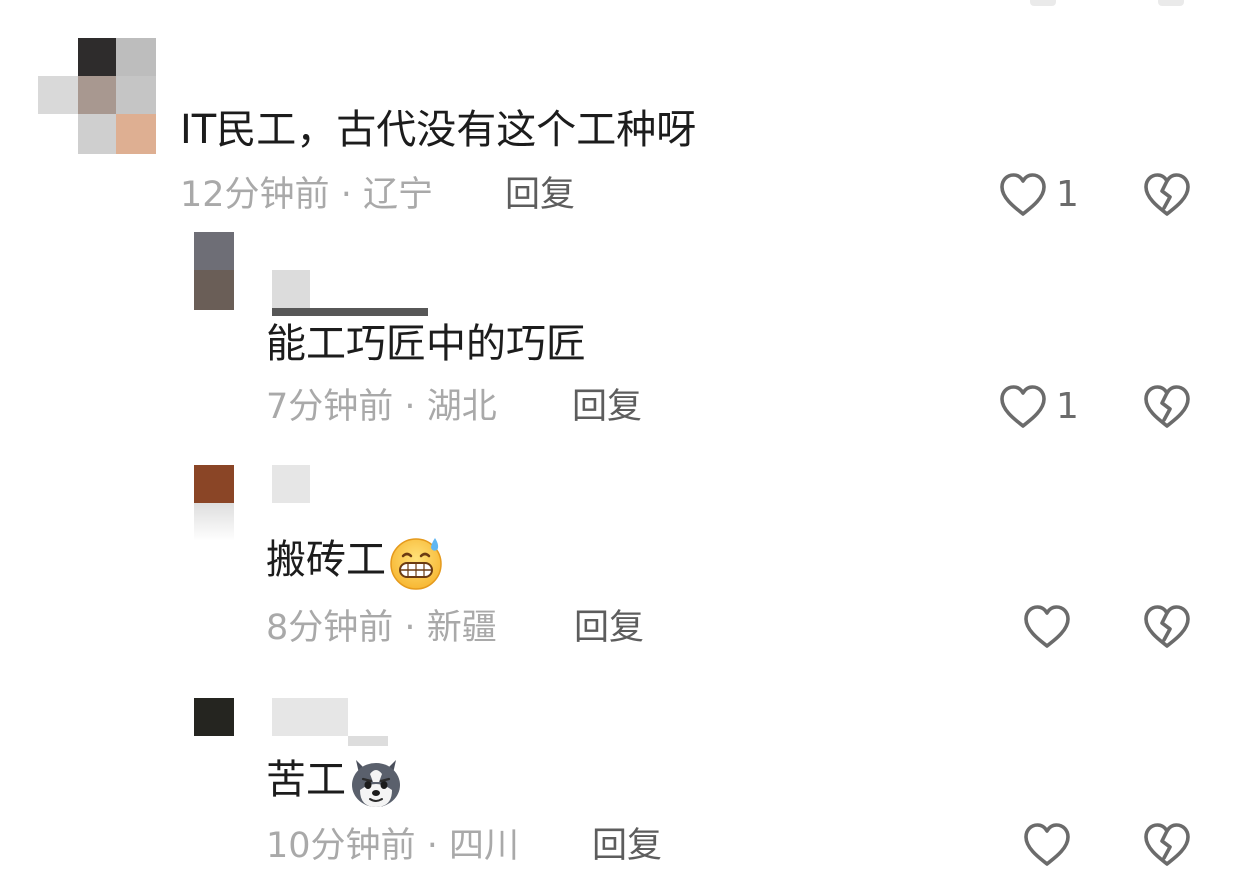 The height and width of the screenshot is (891, 1242). I want to click on husky-dog-emoji-icon, so click(376, 782).